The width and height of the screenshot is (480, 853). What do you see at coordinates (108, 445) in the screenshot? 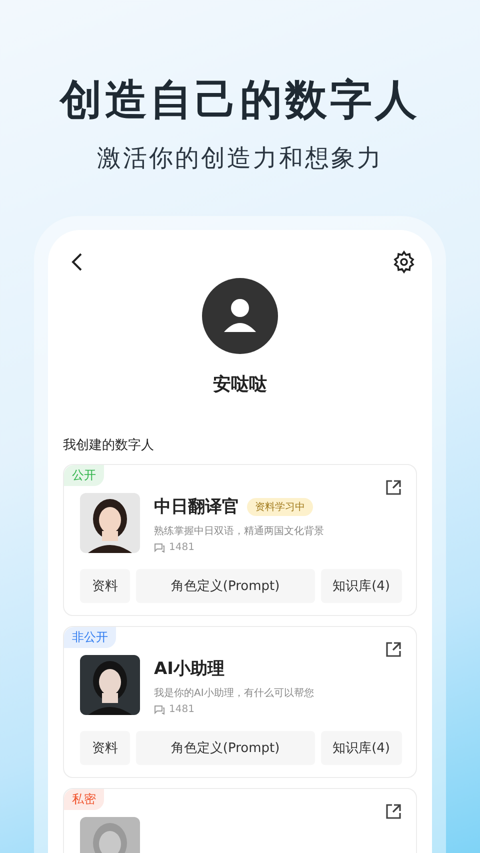
I see `section-title: 我创建的数字人` at bounding box center [108, 445].